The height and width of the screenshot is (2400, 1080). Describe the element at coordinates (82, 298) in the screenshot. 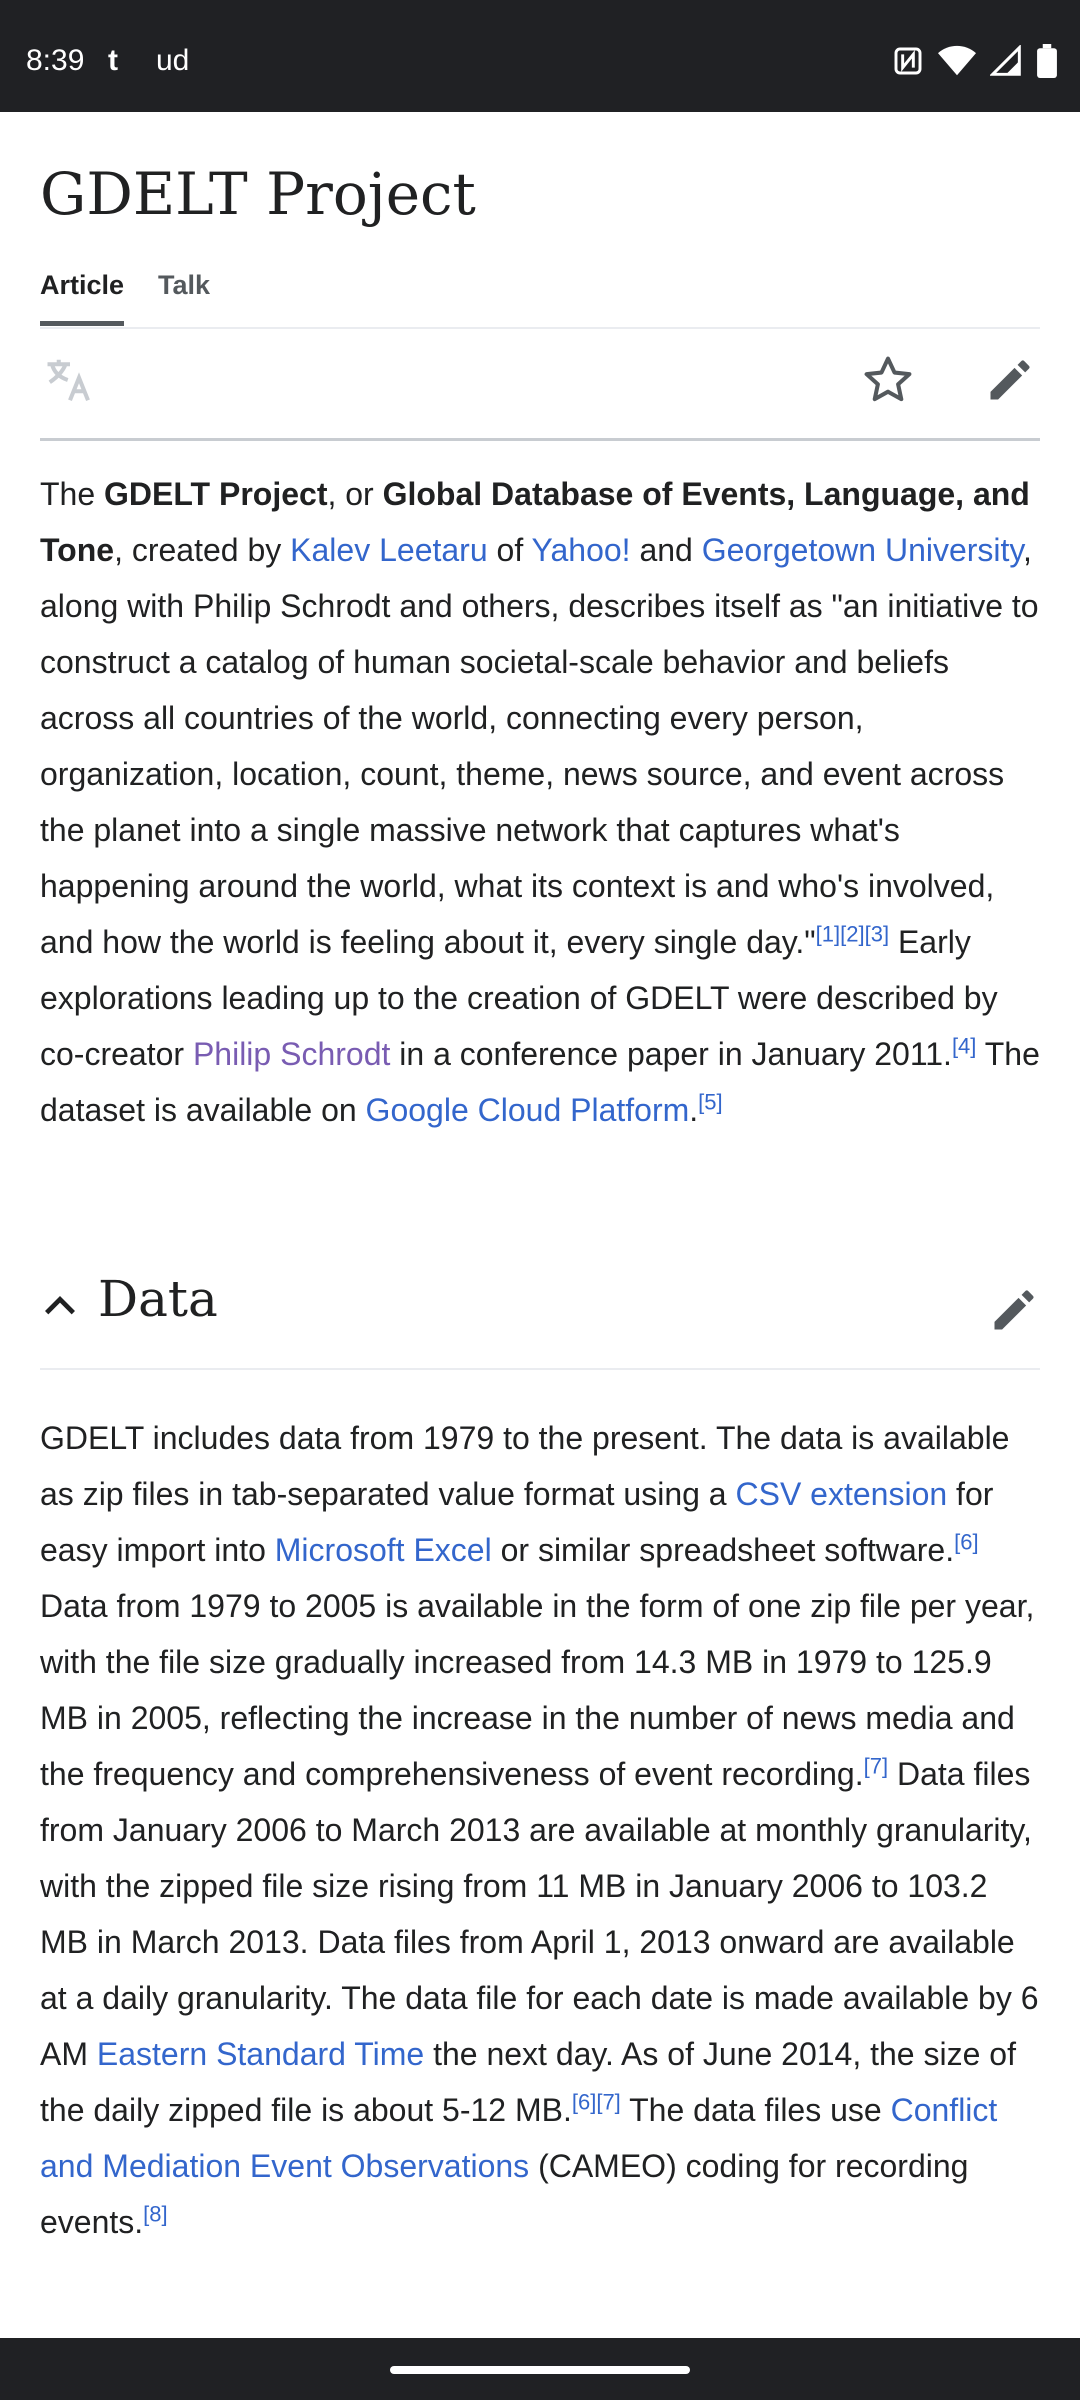

I see `tab-article: Article` at that location.